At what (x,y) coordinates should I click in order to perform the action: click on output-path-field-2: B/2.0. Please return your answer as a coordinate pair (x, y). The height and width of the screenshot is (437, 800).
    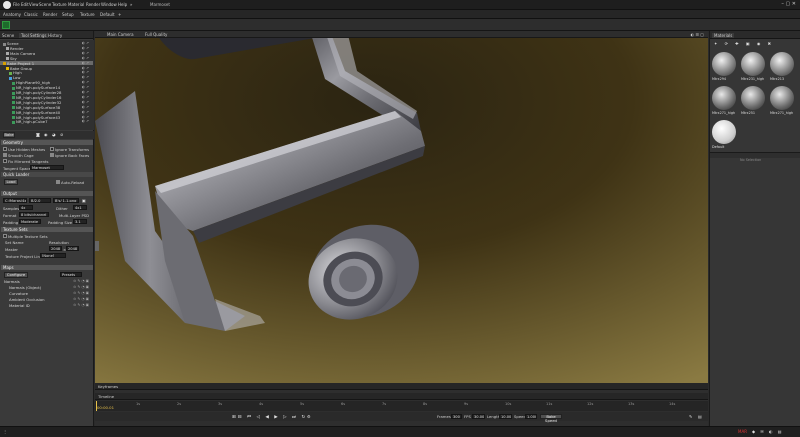
    Looking at the image, I should click on (40, 200).